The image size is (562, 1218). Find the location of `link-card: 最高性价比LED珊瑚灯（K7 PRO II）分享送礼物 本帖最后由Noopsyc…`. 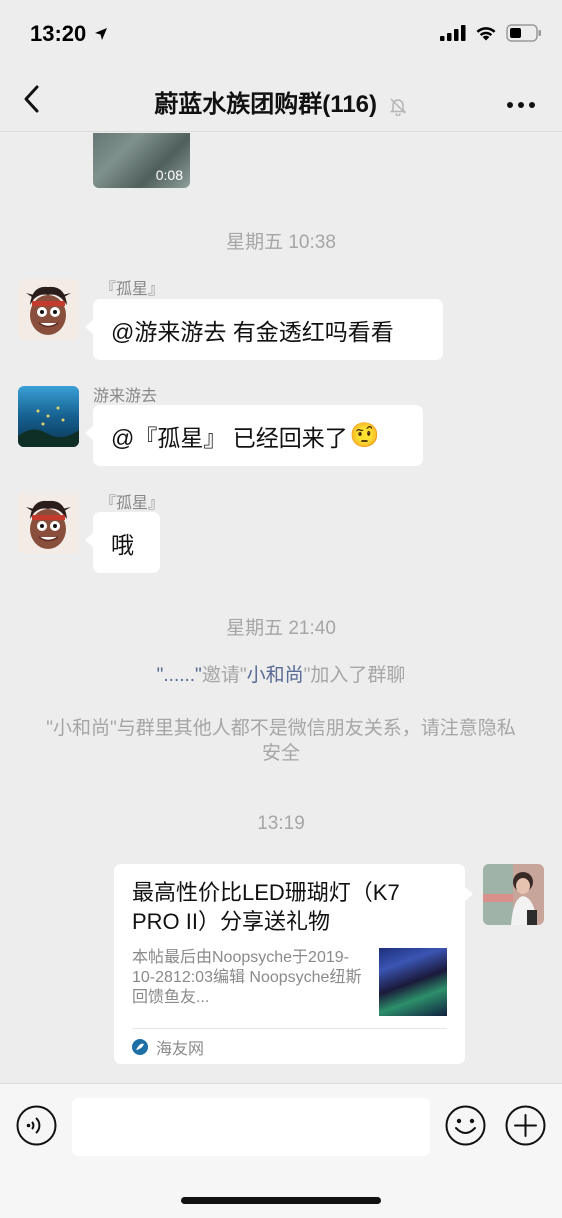

link-card: 最高性价比LED珊瑚灯（K7 PRO II）分享送礼物 本帖最后由Noopsyc… is located at coordinates (293, 964).